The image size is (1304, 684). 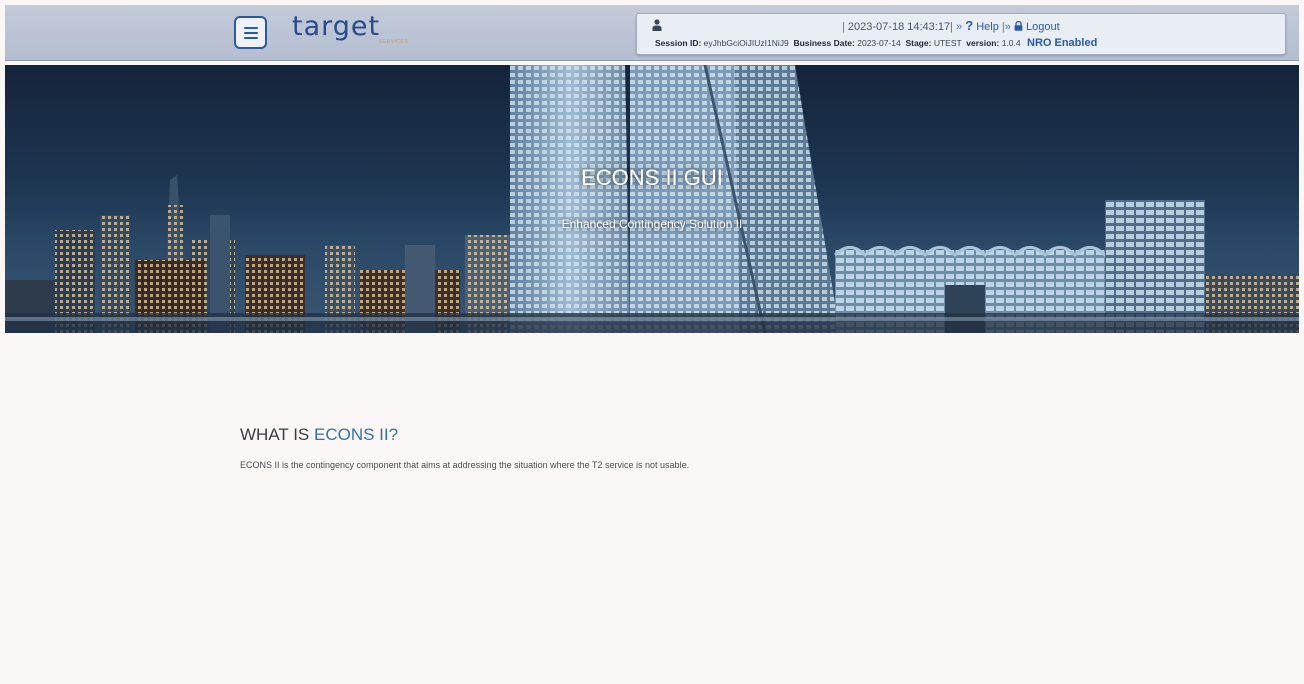 I want to click on current-datetime: 2023-07-18 14:43:17, so click(x=899, y=27).